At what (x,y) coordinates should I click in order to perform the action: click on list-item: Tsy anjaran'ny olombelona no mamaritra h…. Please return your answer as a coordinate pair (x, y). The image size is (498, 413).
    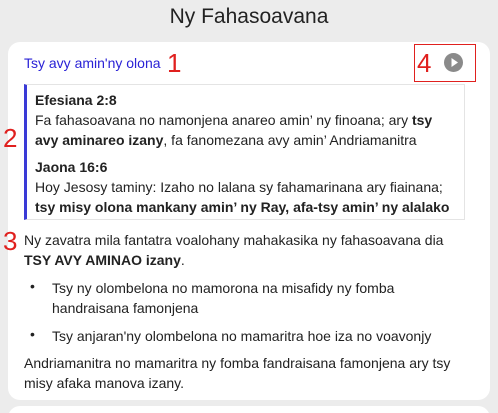
    Looking at the image, I should click on (242, 336).